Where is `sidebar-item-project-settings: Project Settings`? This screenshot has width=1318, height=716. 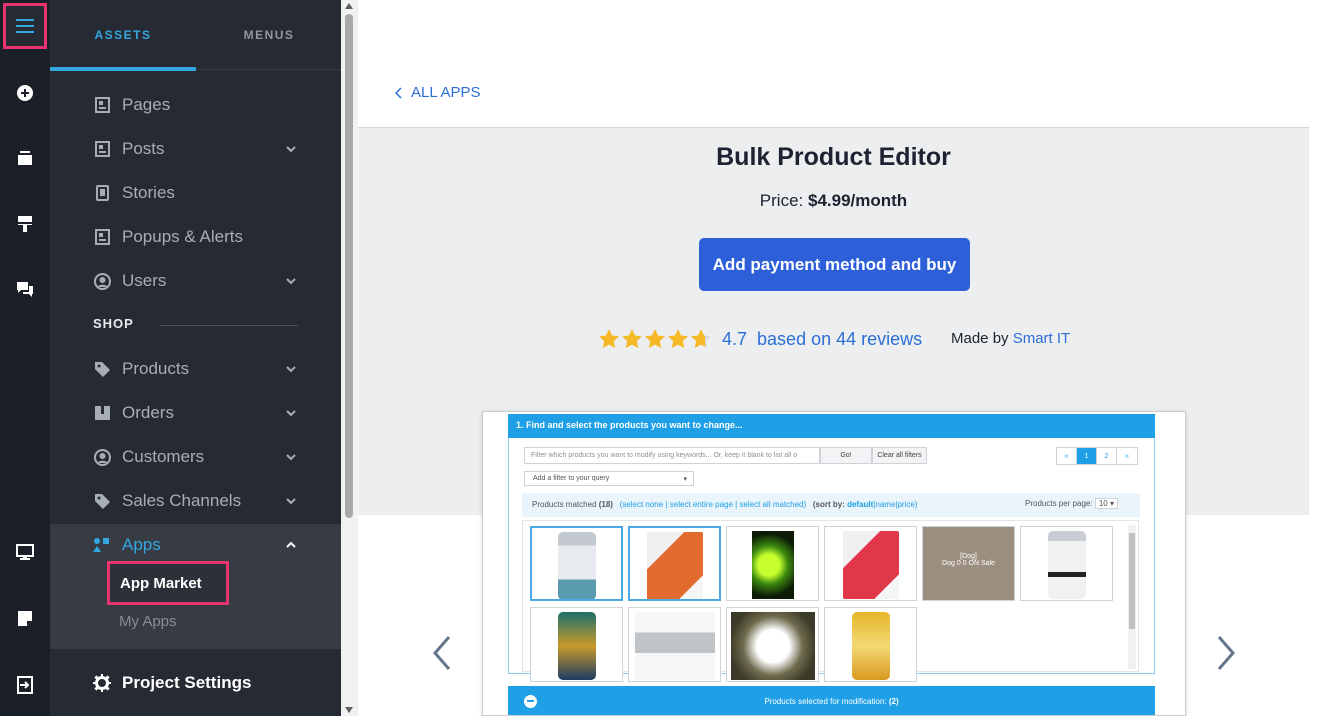
sidebar-item-project-settings: Project Settings is located at coordinates (195, 683).